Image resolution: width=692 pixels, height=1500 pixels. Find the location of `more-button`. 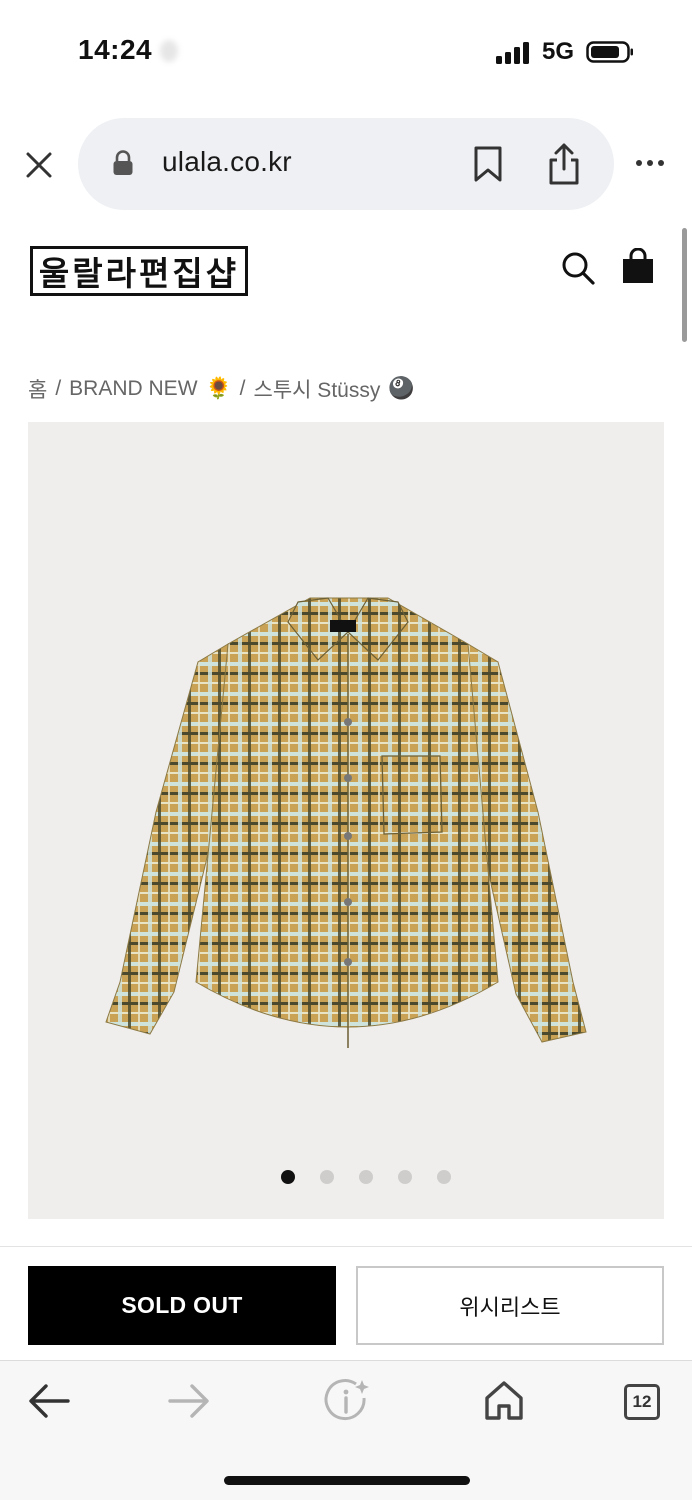

more-button is located at coordinates (653, 163).